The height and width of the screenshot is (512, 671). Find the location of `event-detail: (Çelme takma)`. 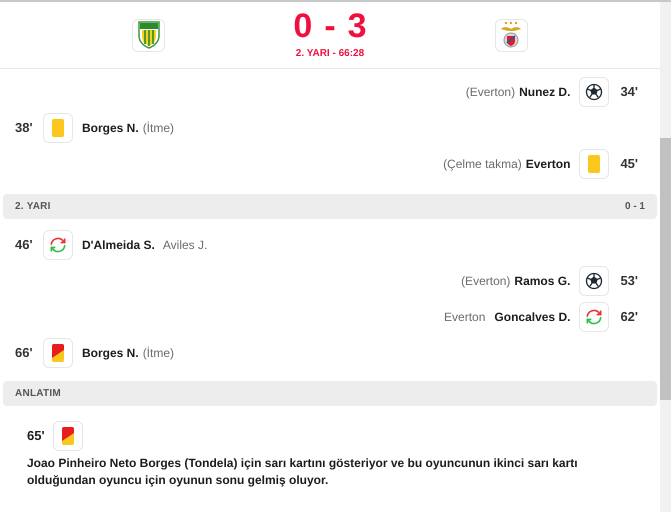

event-detail: (Çelme takma) is located at coordinates (482, 164).